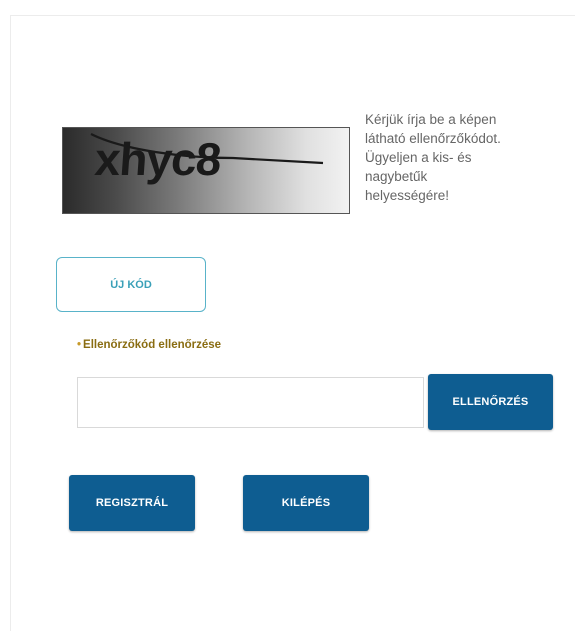 The image size is (575, 637). I want to click on required-marker: •, so click(79, 345).